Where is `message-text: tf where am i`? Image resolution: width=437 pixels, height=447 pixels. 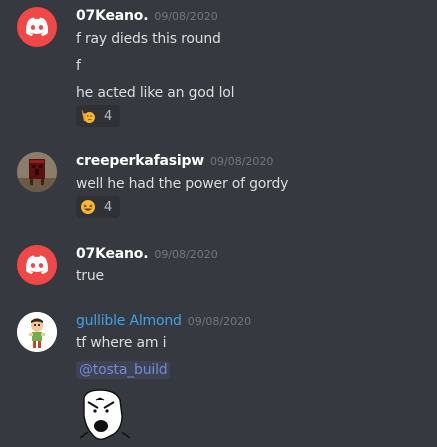 message-text: tf where am i is located at coordinates (121, 343).